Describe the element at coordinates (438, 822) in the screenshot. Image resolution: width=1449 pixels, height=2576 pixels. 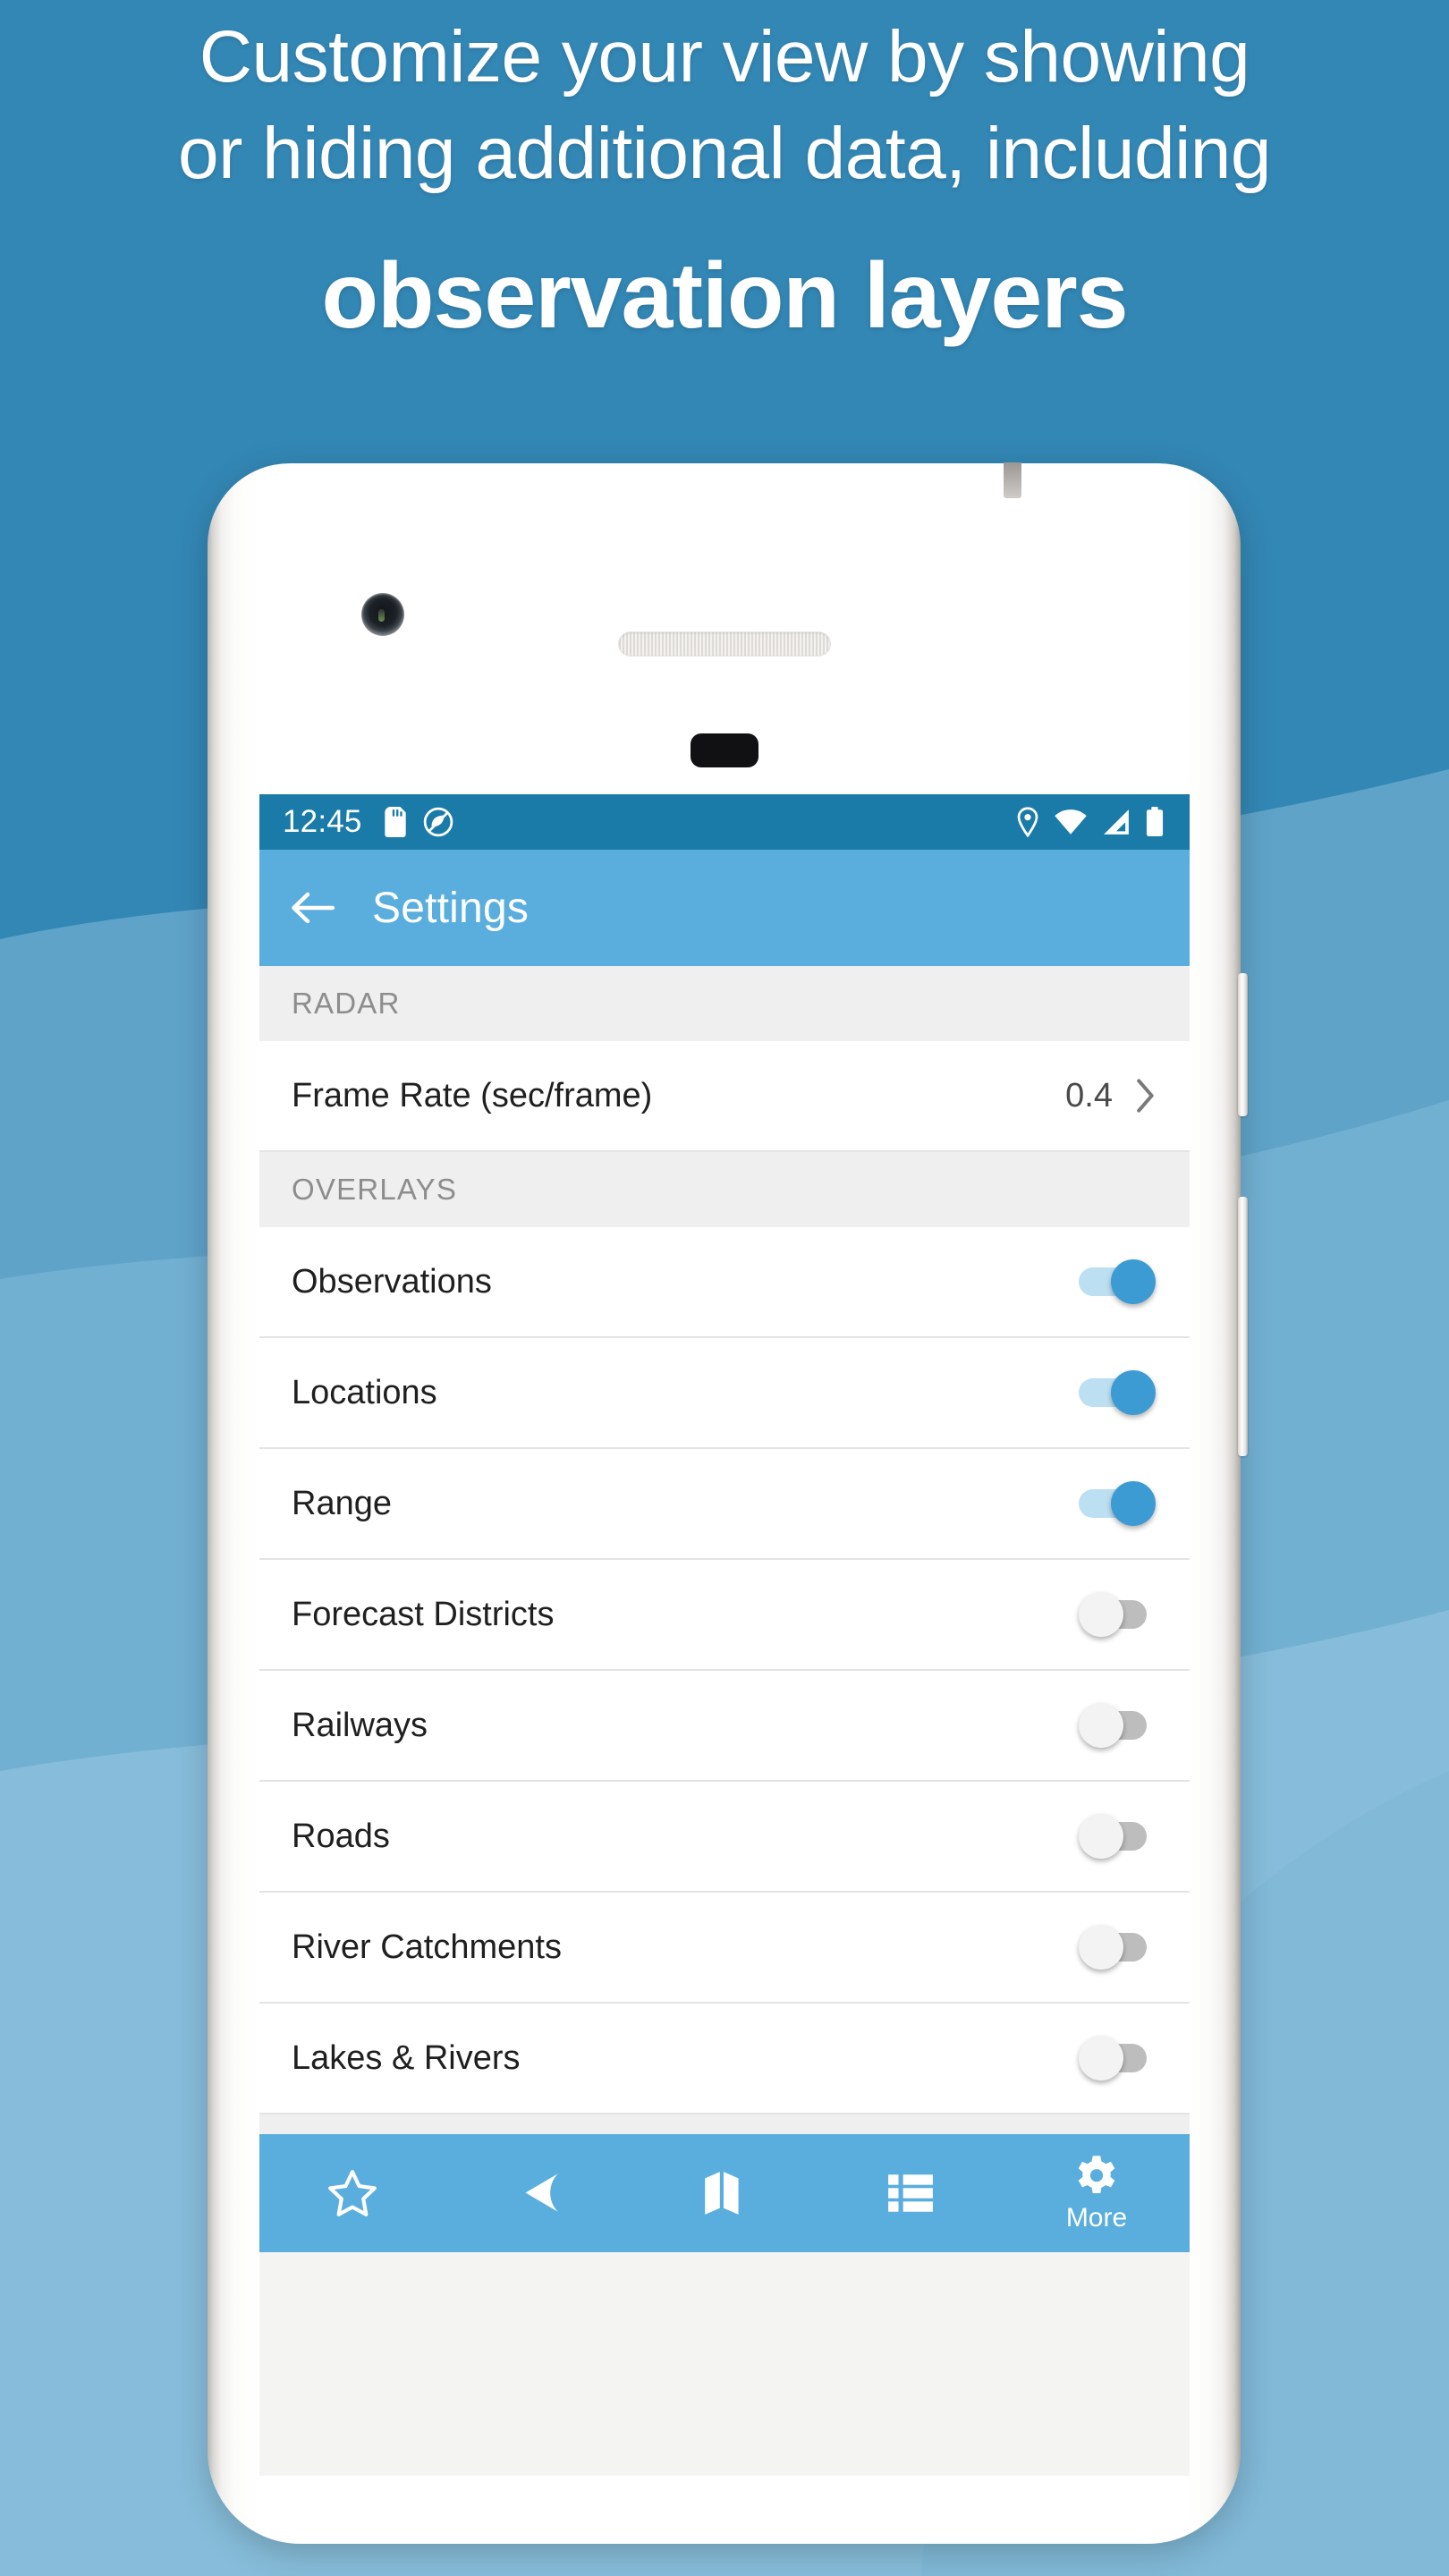
I see `app-logo-icon` at that location.